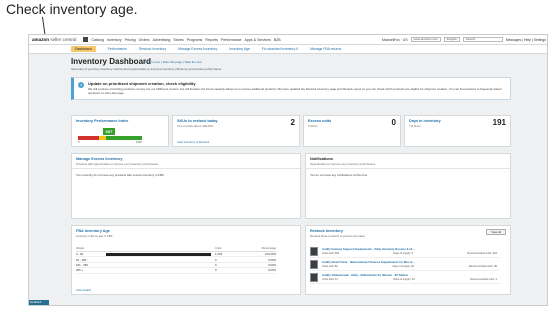 This screenshot has width=556, height=314. I want to click on days-supply: Days of supply: 23, so click(404, 279).